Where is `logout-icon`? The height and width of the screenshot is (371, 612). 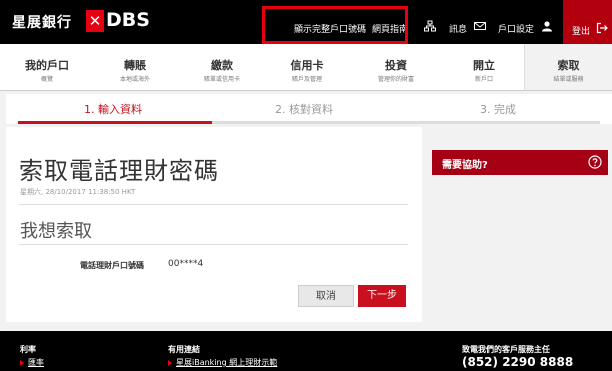 logout-icon is located at coordinates (602, 28).